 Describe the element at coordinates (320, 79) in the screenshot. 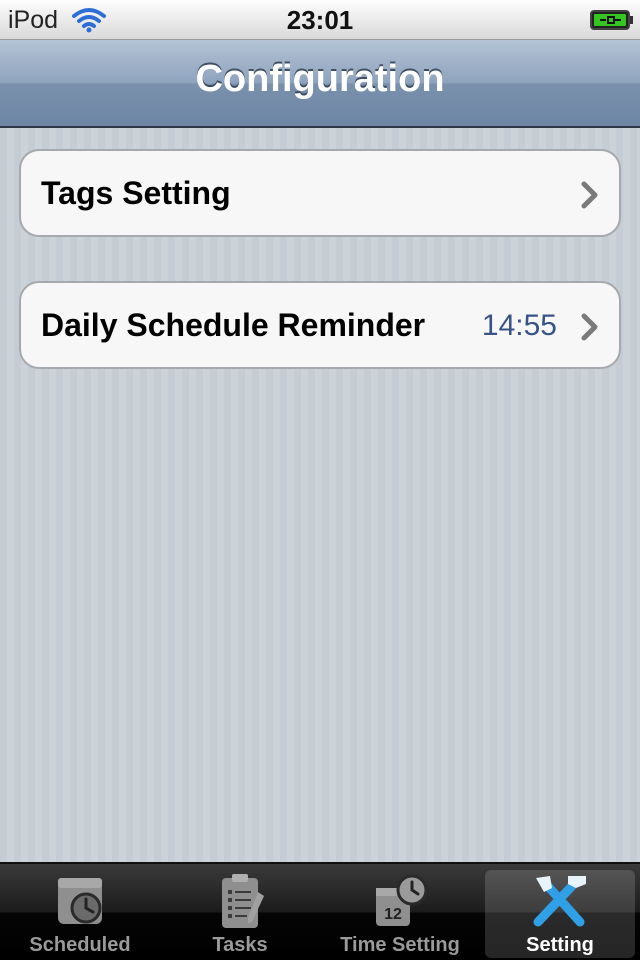

I see `page-title: Configuration` at that location.